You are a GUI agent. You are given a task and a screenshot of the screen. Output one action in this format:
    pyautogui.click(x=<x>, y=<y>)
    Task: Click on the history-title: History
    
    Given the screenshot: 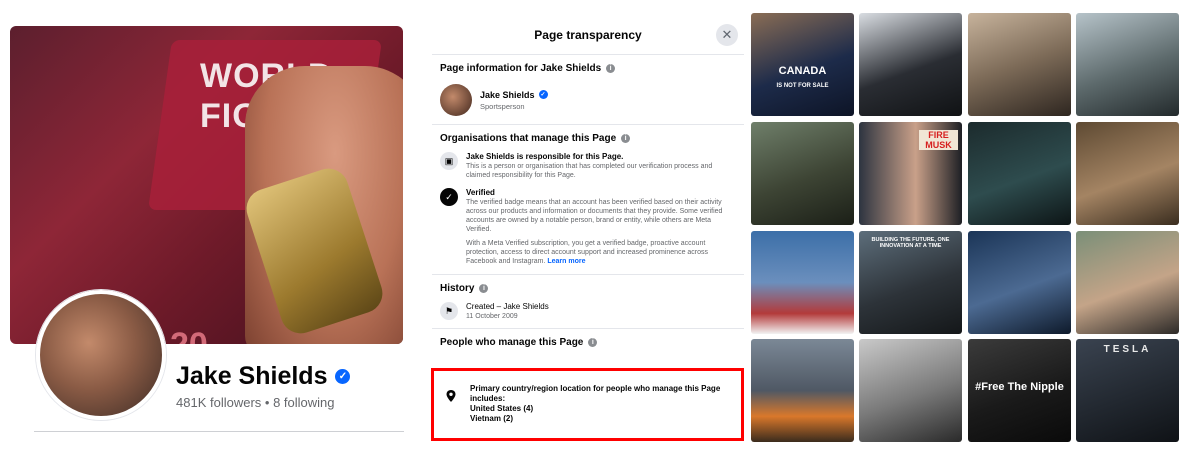 What is the action you would take?
    pyautogui.click(x=457, y=288)
    